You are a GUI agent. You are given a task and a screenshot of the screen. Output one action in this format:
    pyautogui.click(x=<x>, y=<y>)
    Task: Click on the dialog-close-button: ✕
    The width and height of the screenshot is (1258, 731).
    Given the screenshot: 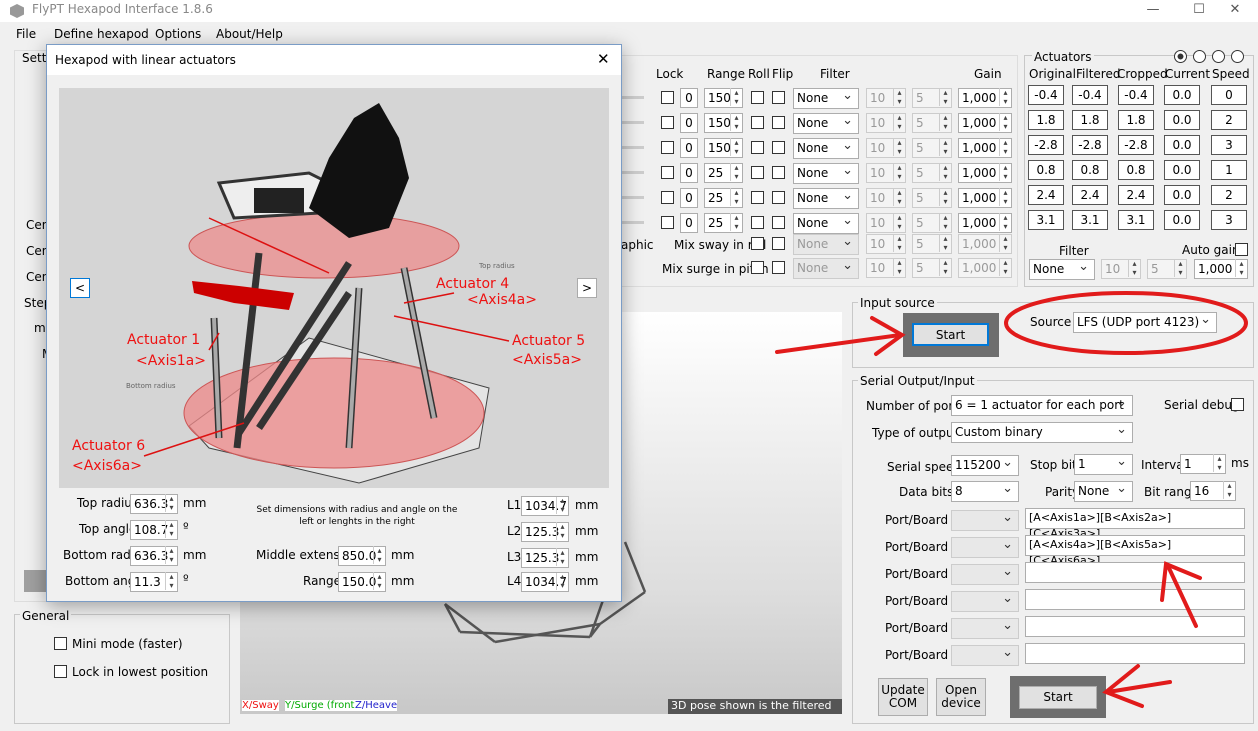 What is the action you would take?
    pyautogui.click(x=603, y=59)
    